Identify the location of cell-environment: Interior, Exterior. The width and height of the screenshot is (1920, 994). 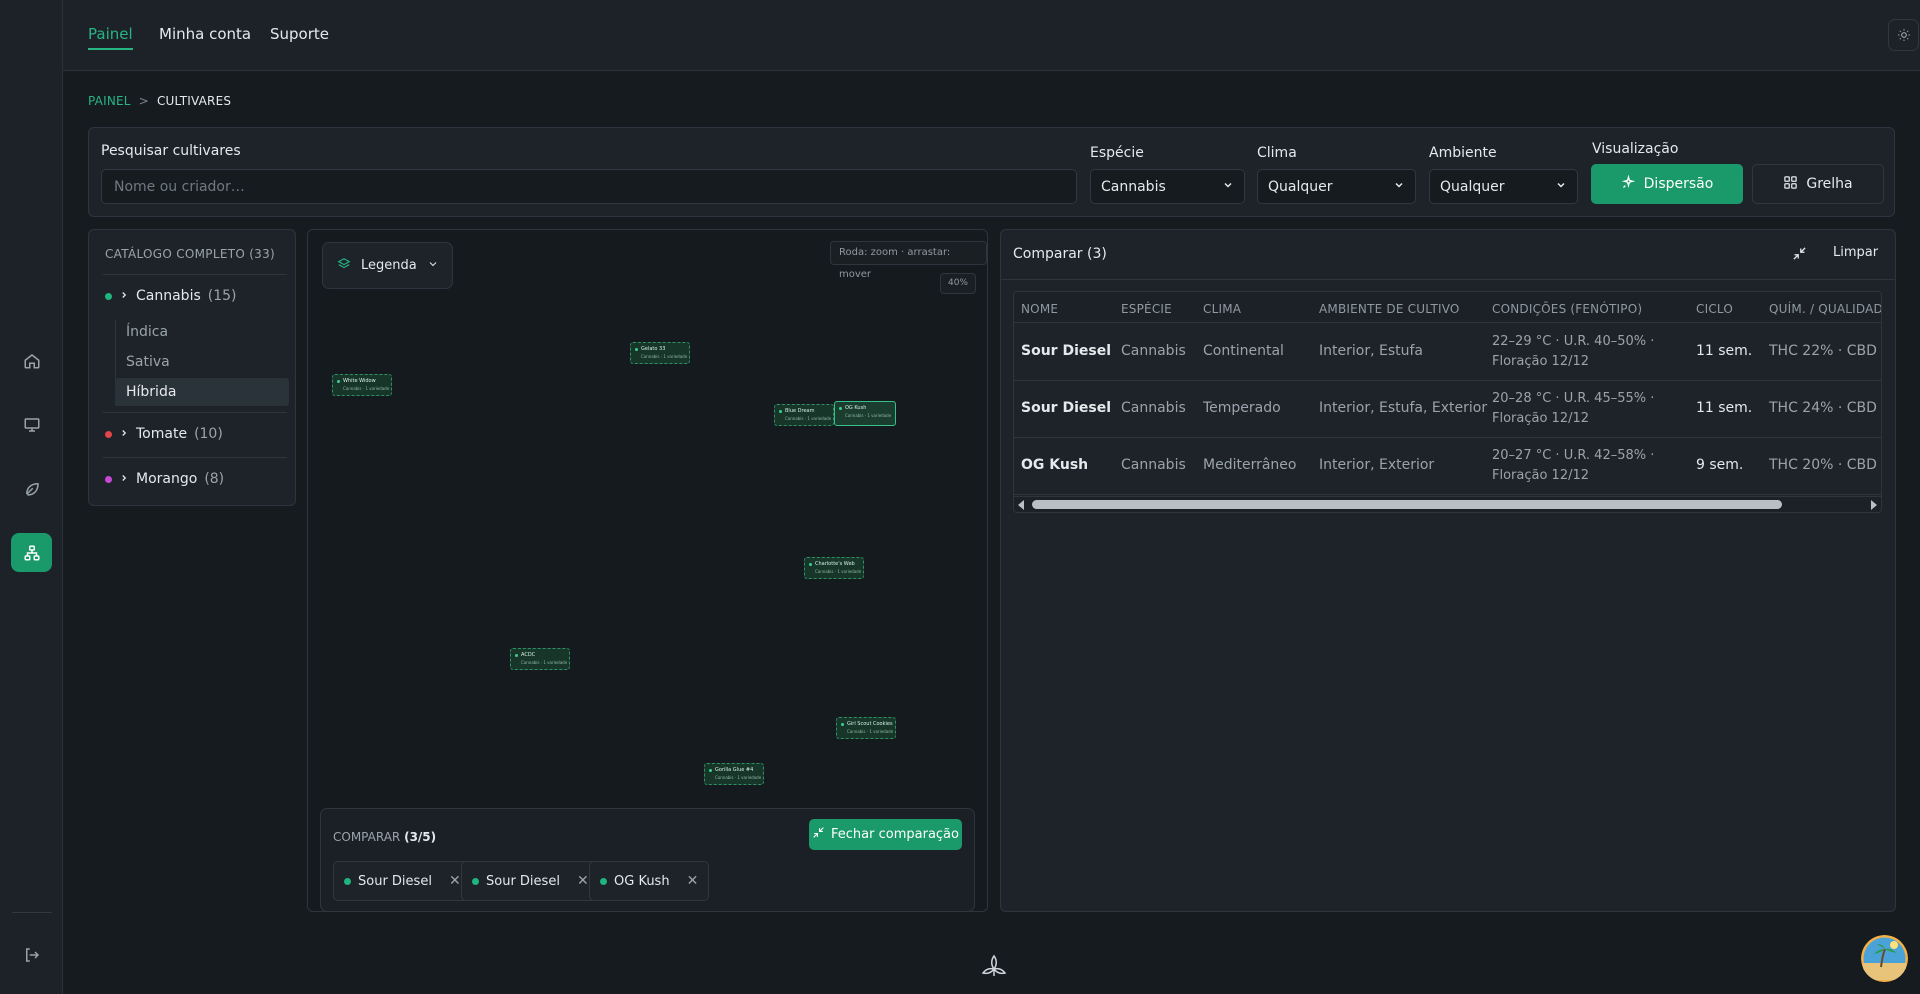
(1377, 465).